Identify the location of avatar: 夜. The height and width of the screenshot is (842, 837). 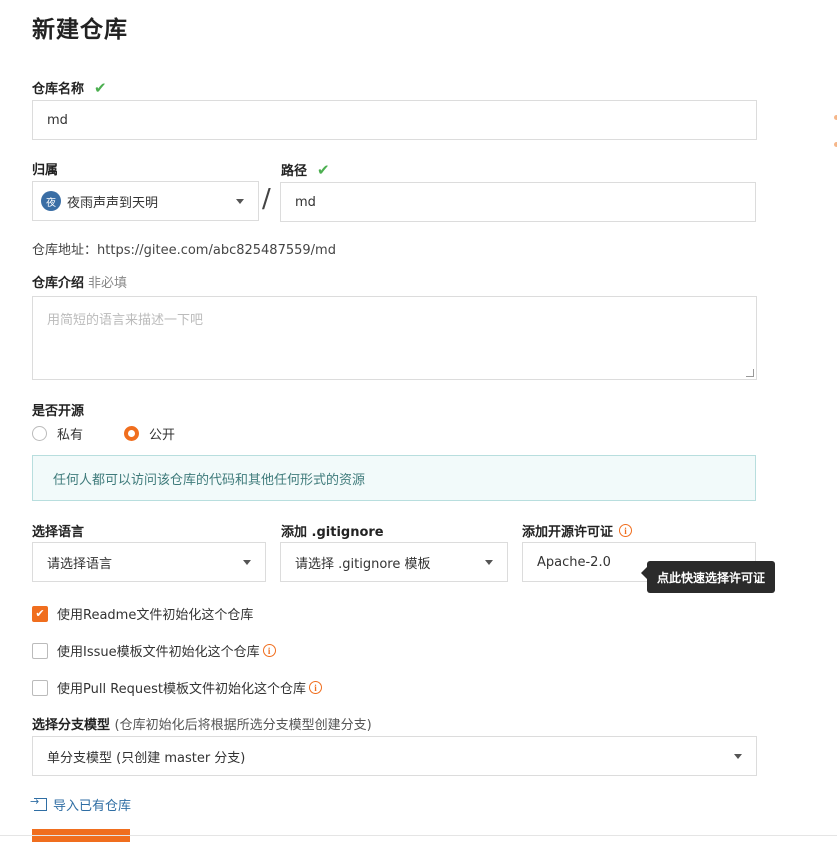
(51, 201).